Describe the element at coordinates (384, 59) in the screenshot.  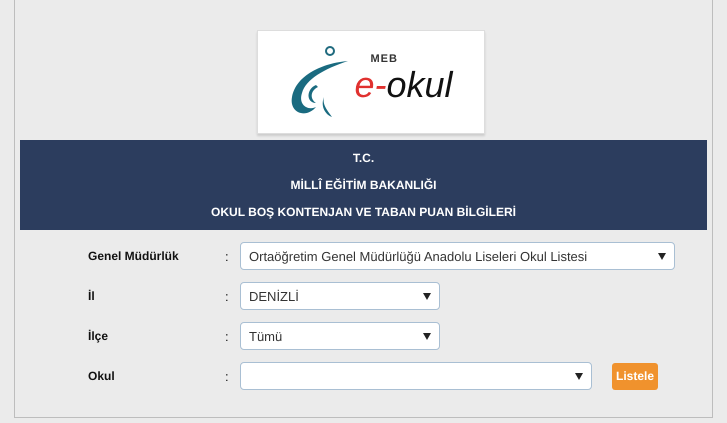
I see `logo-brand-text: MEB` at that location.